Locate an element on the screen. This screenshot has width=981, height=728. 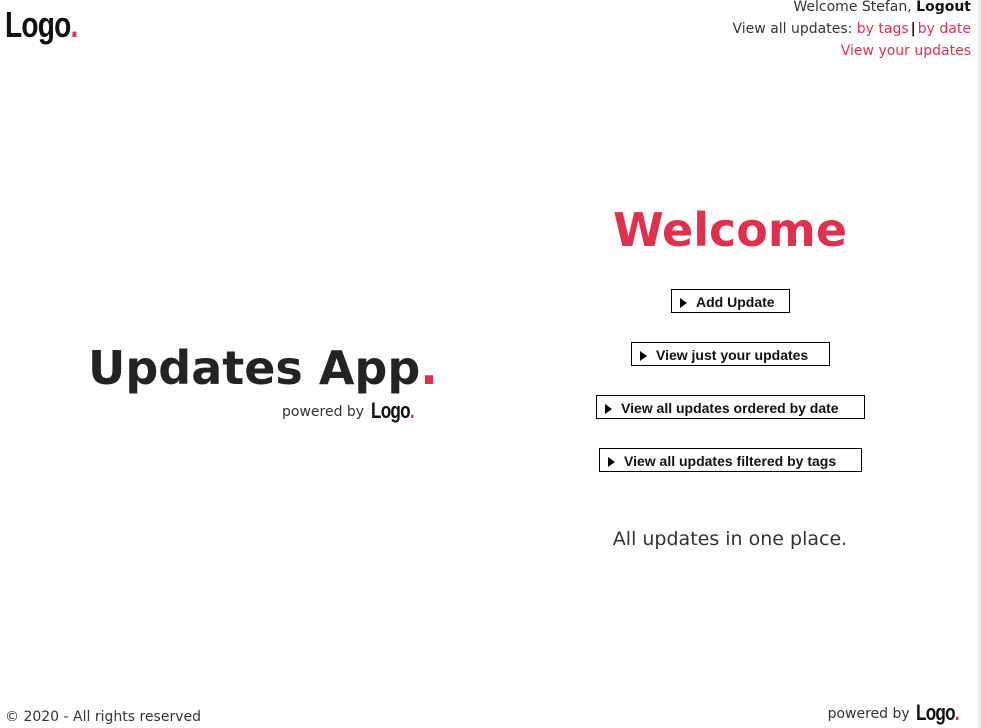
app-title: Updates App. is located at coordinates (263, 368).